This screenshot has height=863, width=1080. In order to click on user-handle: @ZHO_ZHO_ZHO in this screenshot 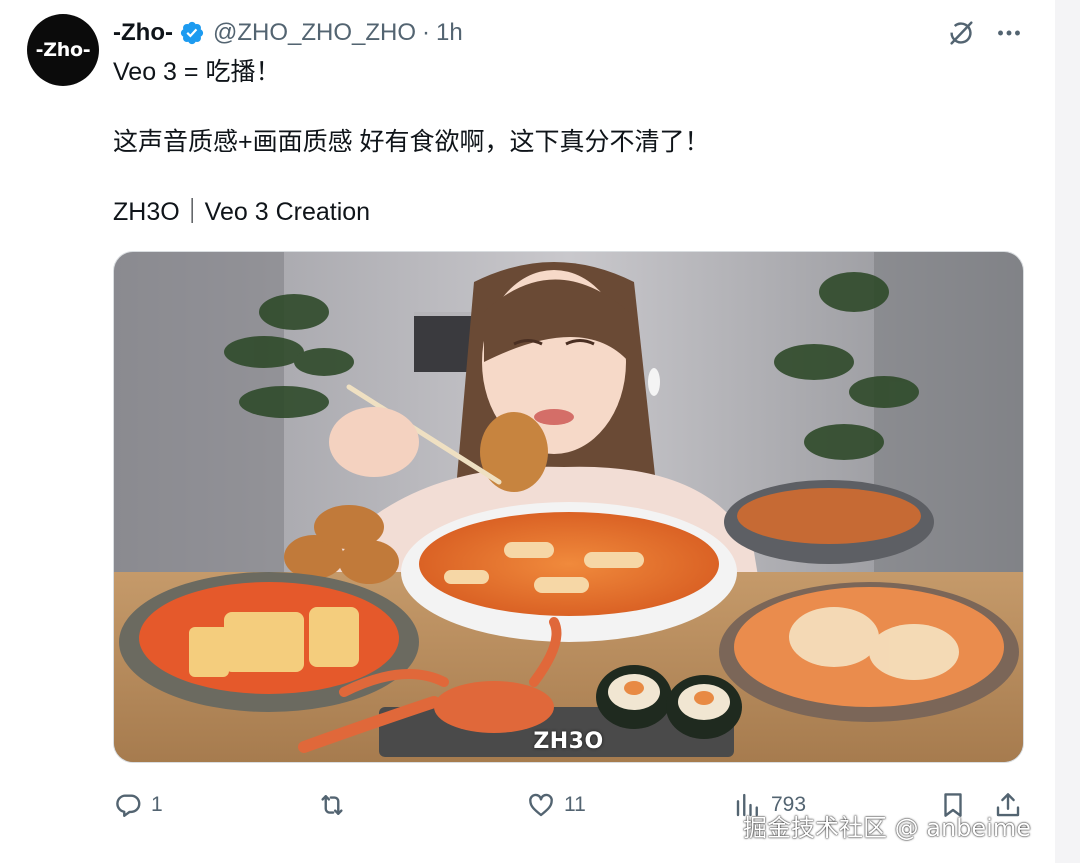, I will do `click(314, 33)`.